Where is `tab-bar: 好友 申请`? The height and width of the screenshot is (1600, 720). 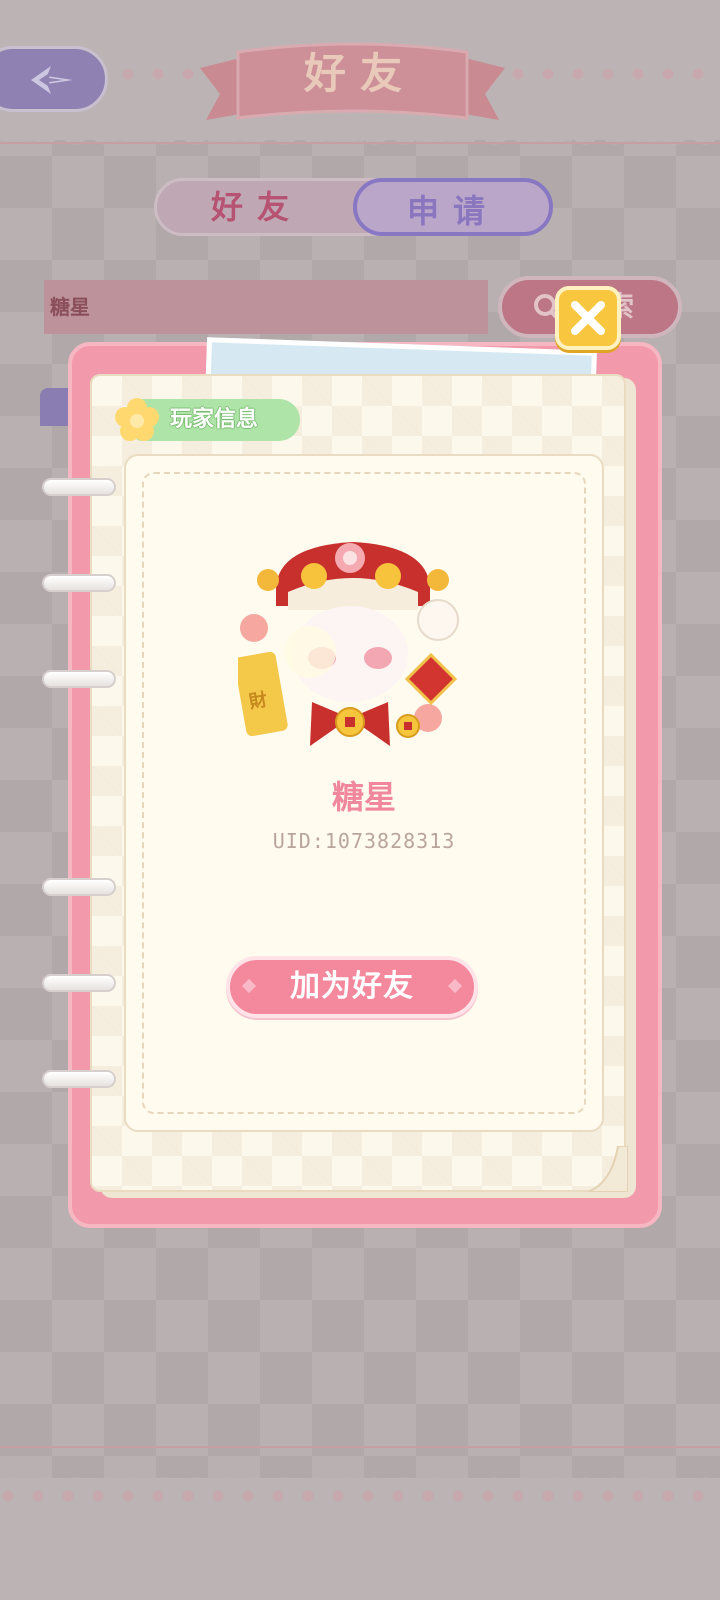
tab-bar: 好友 申请 is located at coordinates (353, 207).